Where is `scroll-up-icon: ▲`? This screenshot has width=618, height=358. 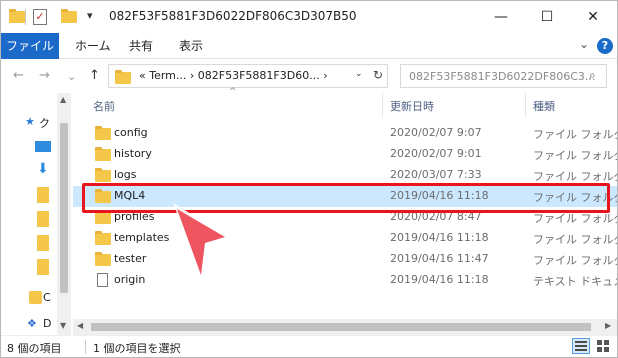 scroll-up-icon: ▲ is located at coordinates (63, 99).